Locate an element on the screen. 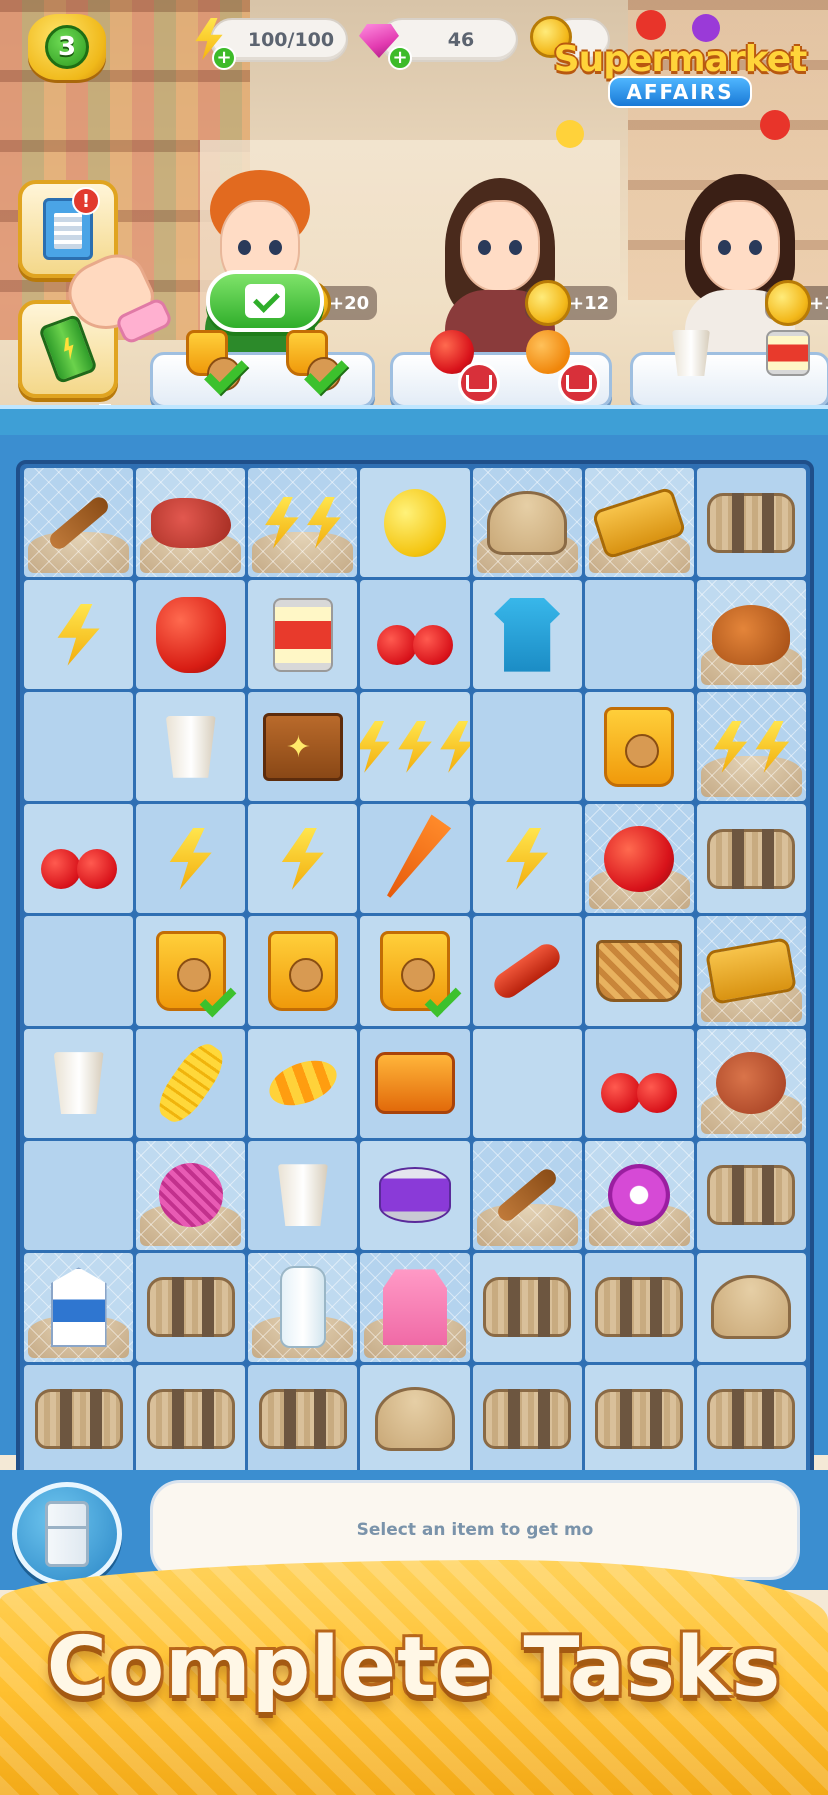 The image size is (828, 1795). cherry-icon is located at coordinates (415, 635).